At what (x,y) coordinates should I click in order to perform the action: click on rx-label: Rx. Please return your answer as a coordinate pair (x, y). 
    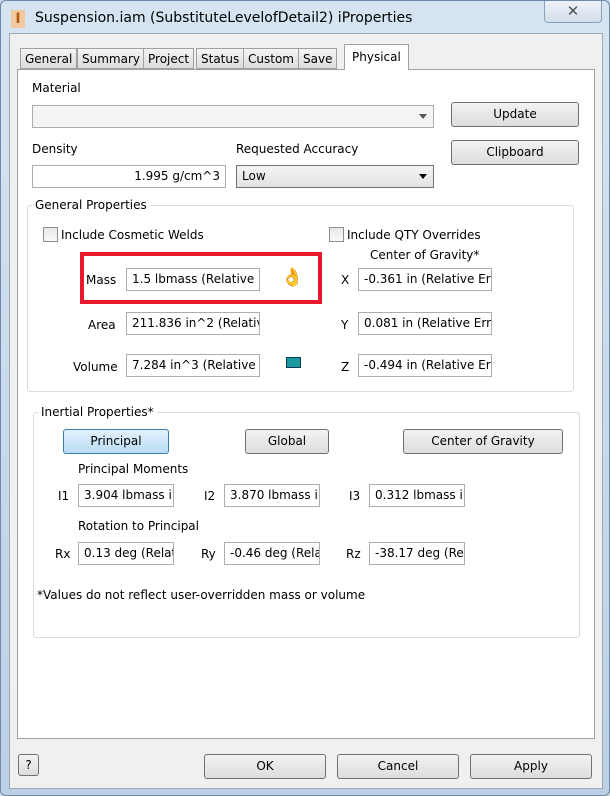
    Looking at the image, I should click on (63, 554).